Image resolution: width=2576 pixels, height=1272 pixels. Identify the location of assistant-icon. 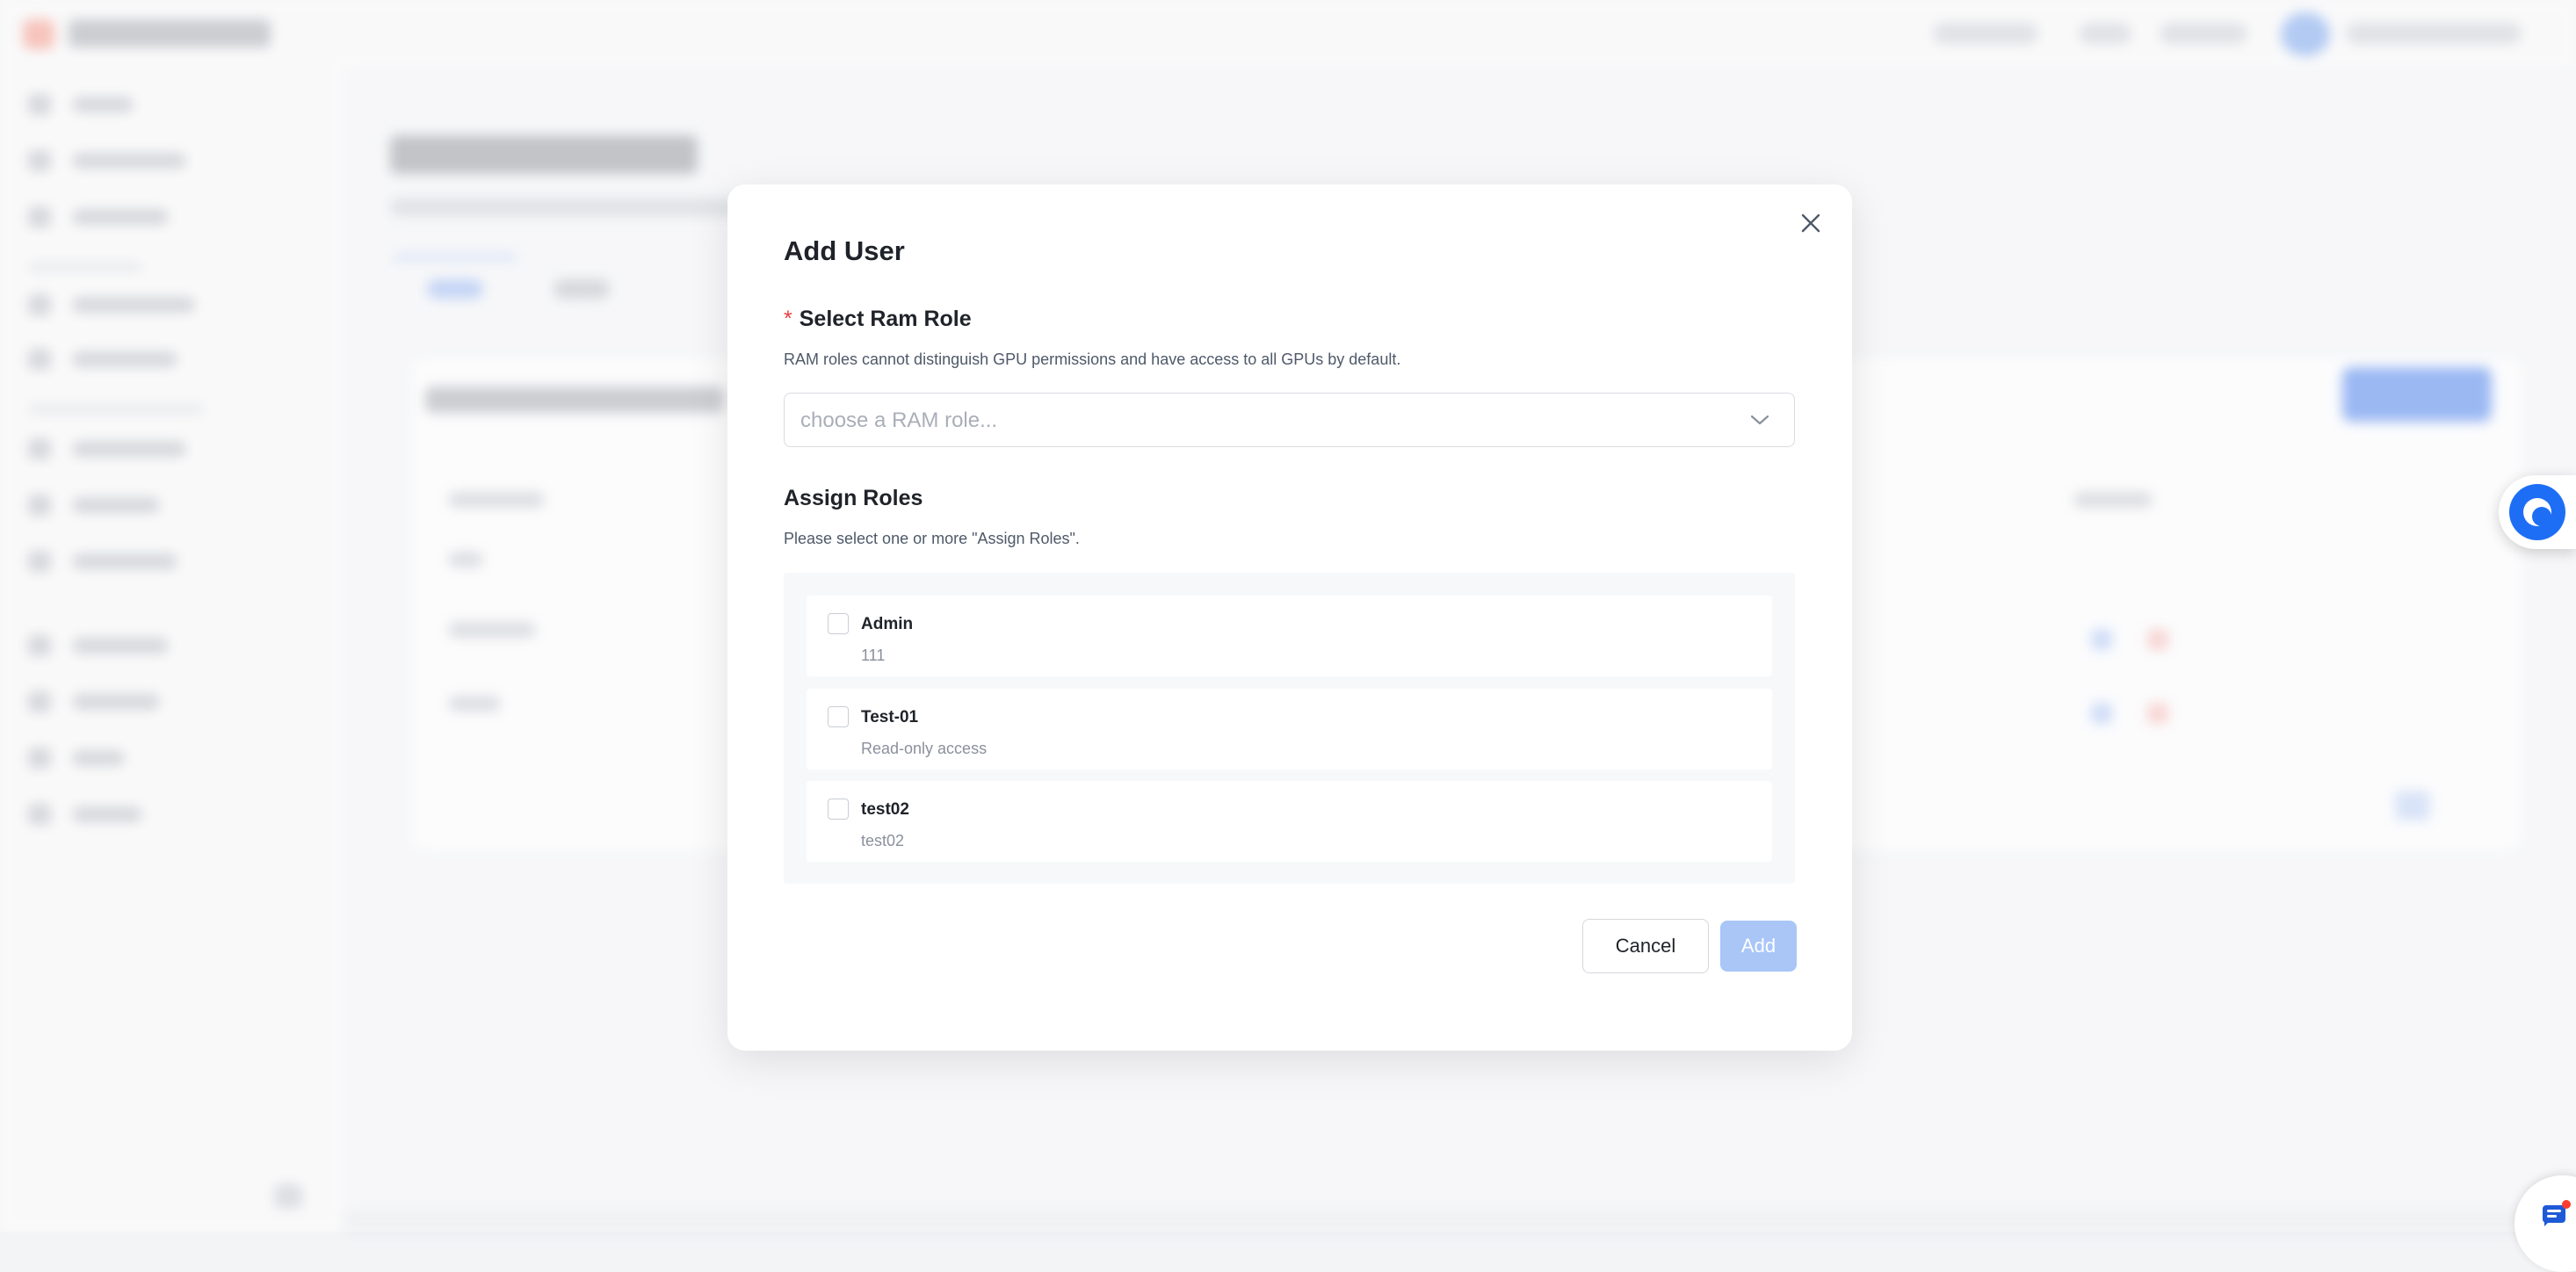
(2537, 512).